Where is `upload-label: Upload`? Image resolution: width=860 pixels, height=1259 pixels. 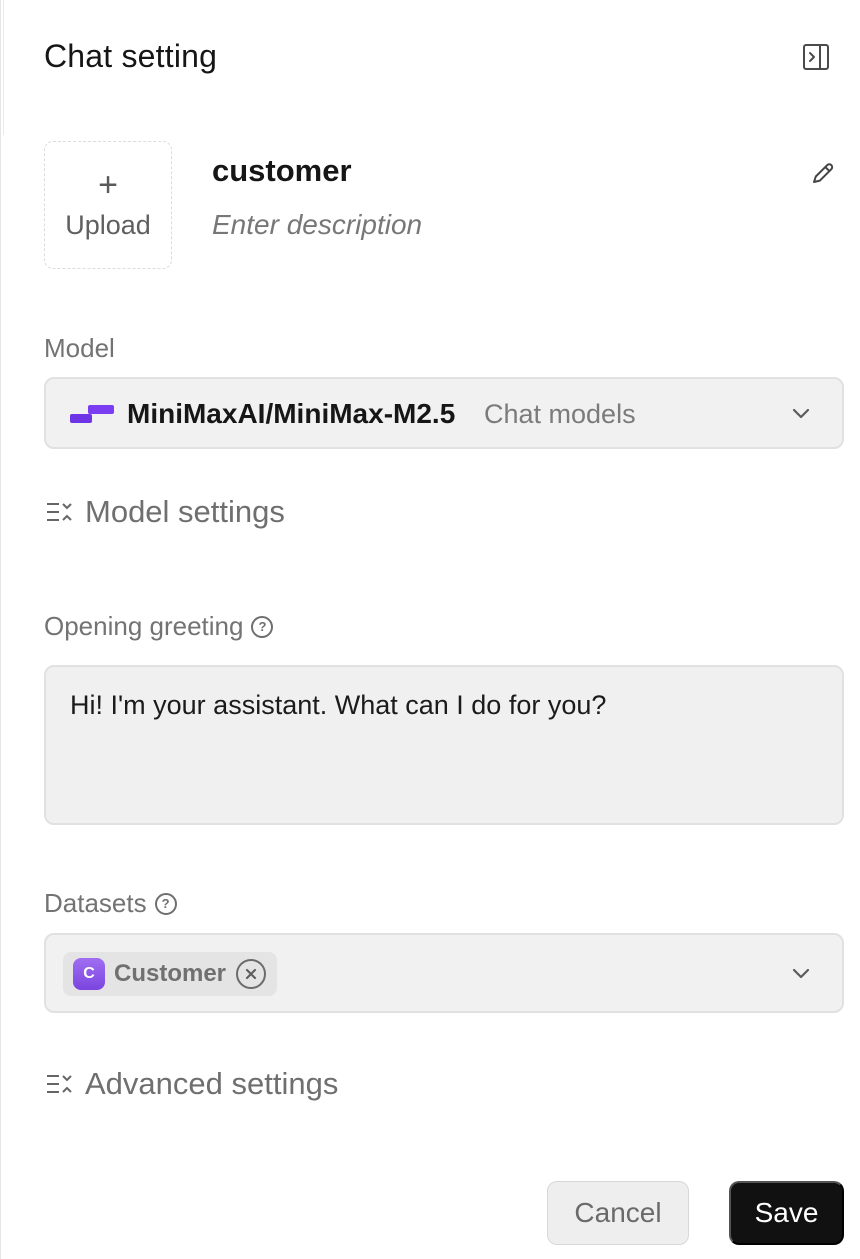
upload-label: Upload is located at coordinates (108, 224).